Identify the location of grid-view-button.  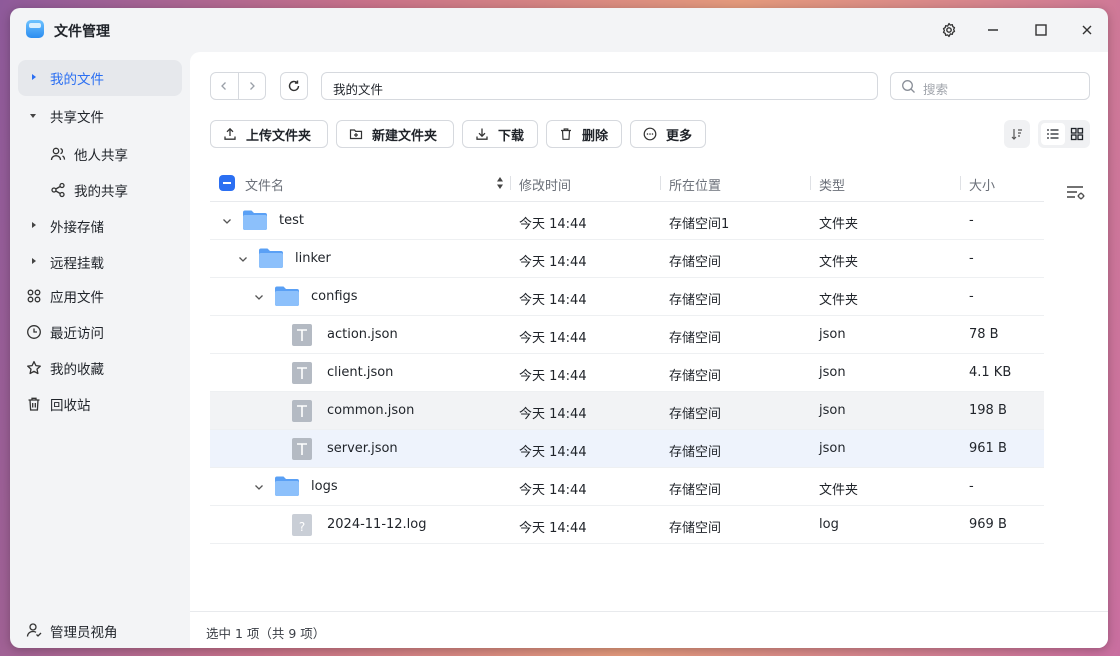
(1077, 134).